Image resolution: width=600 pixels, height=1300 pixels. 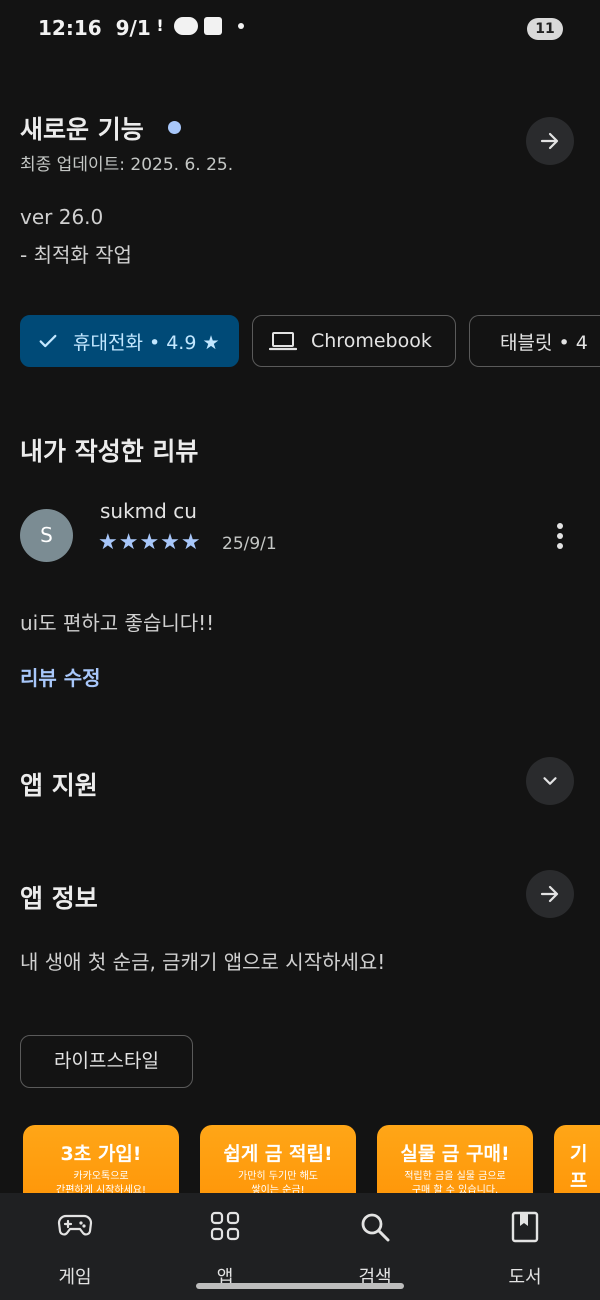 I want to click on nav-books: 도서, so click(x=525, y=1246).